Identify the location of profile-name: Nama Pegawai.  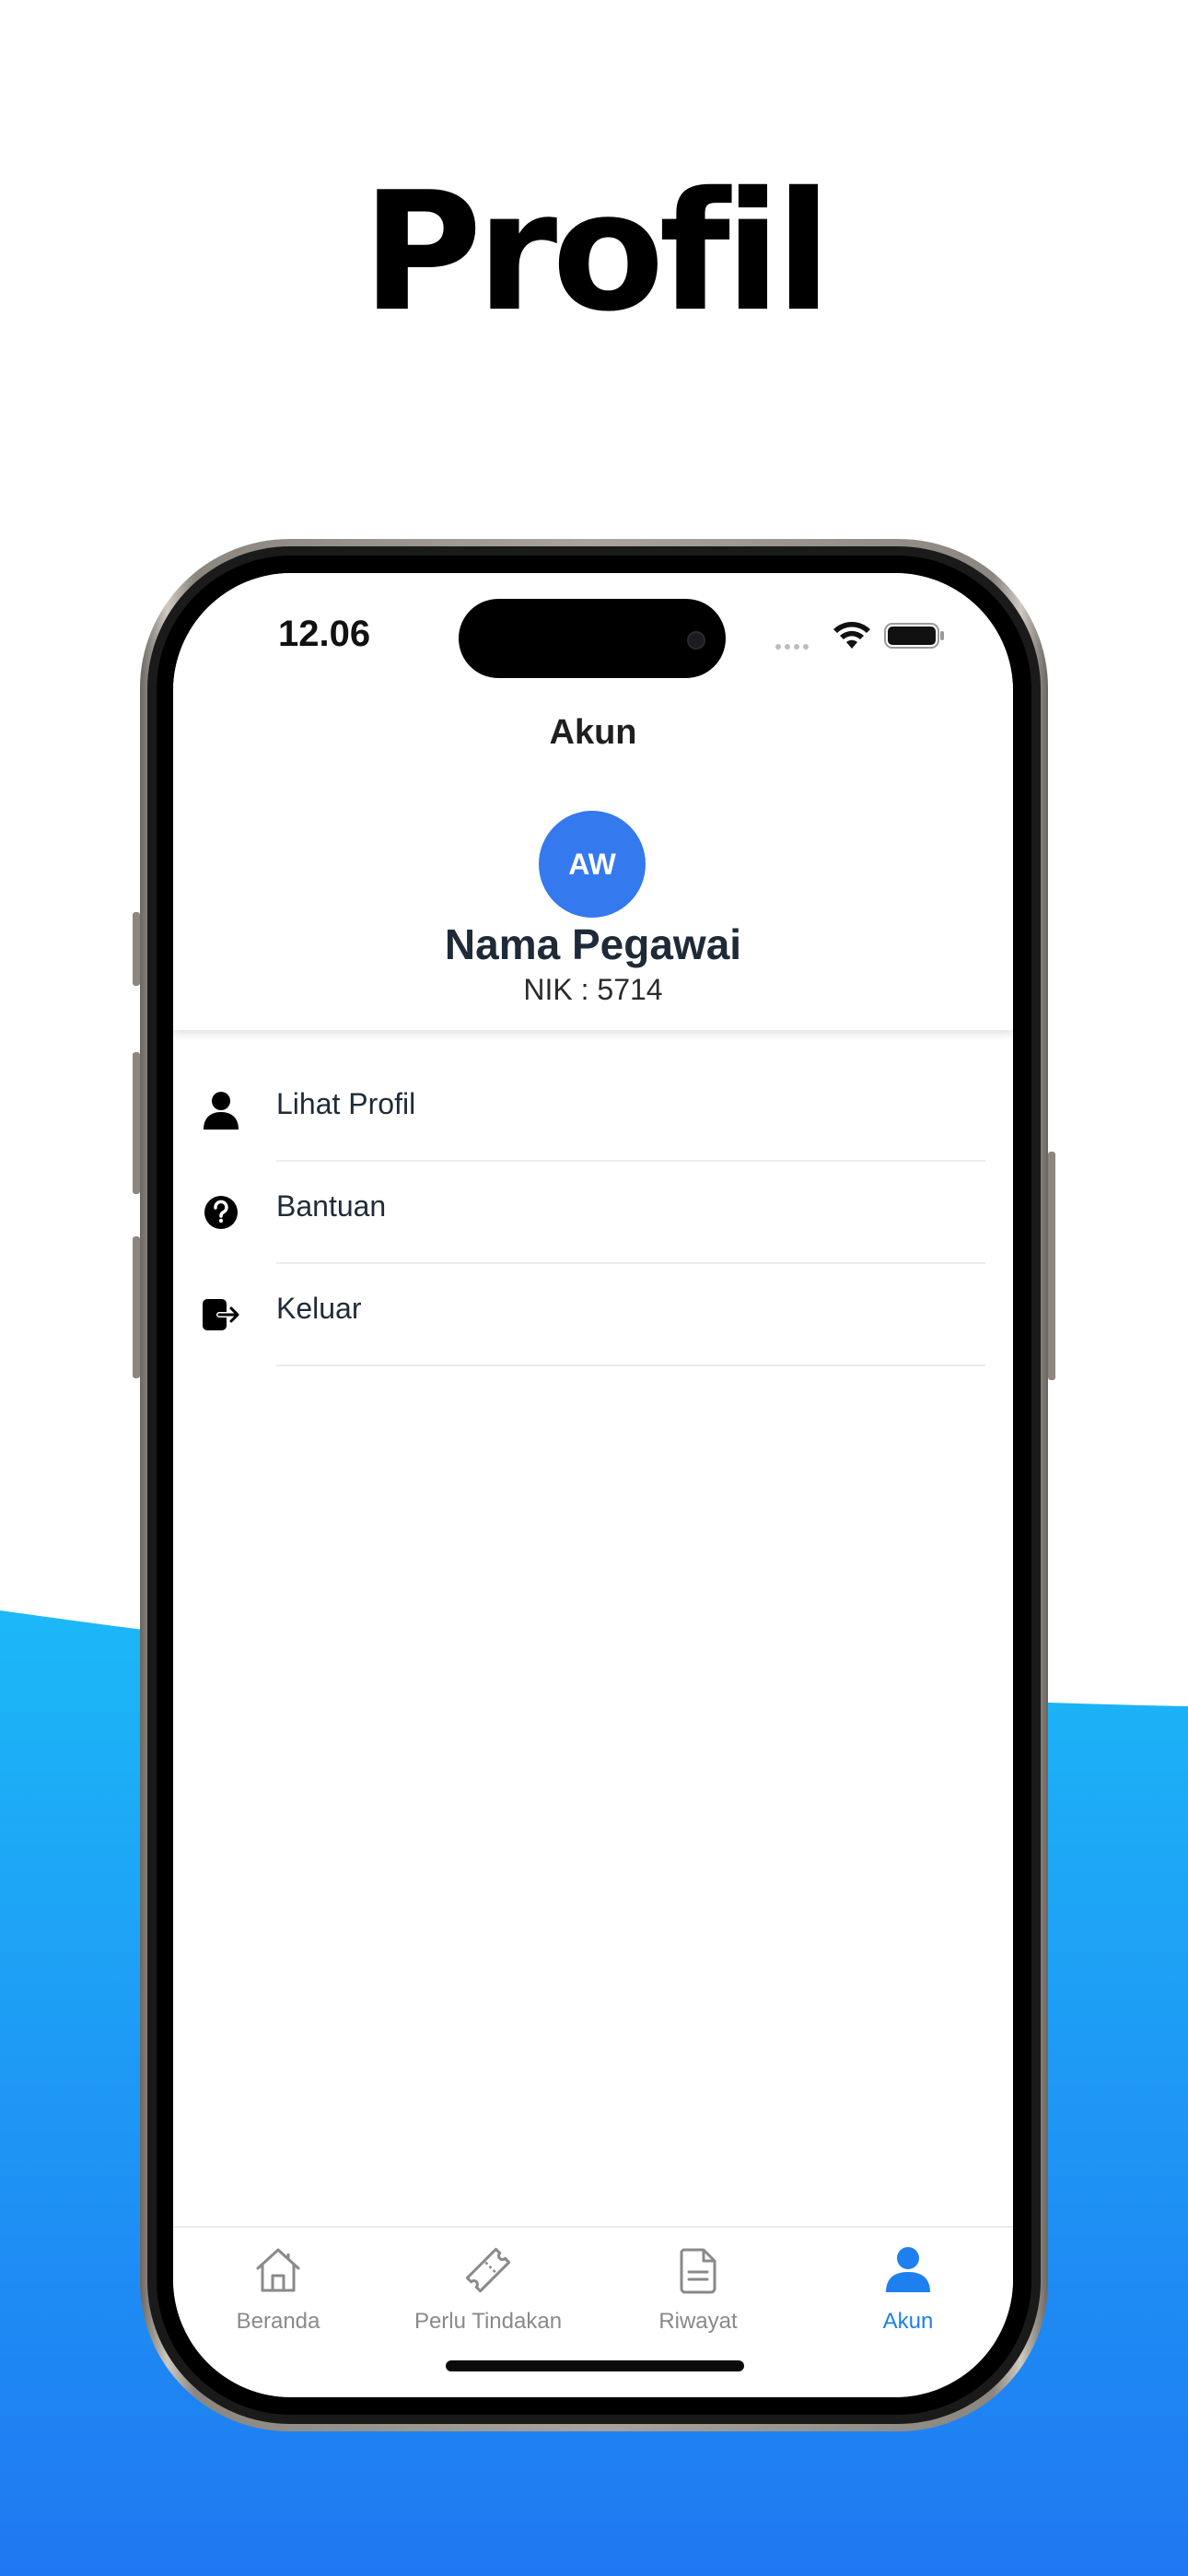
(593, 944).